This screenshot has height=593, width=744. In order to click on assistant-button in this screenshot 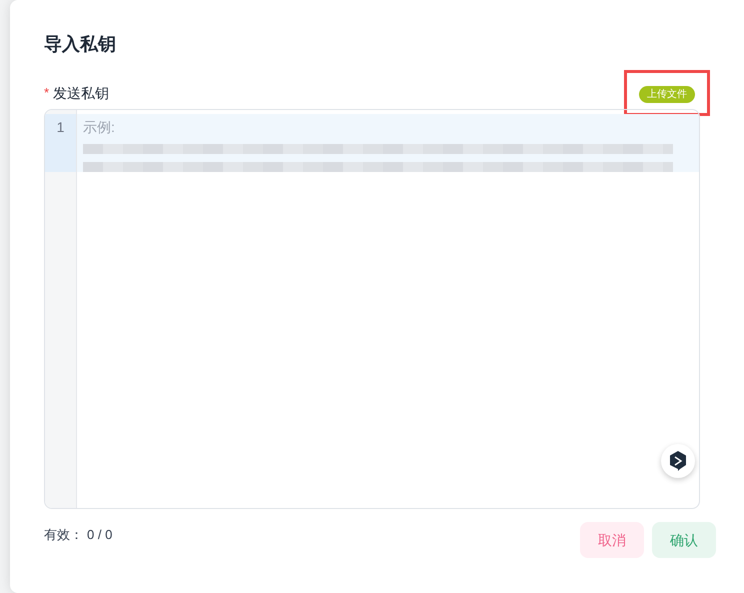, I will do `click(678, 461)`.